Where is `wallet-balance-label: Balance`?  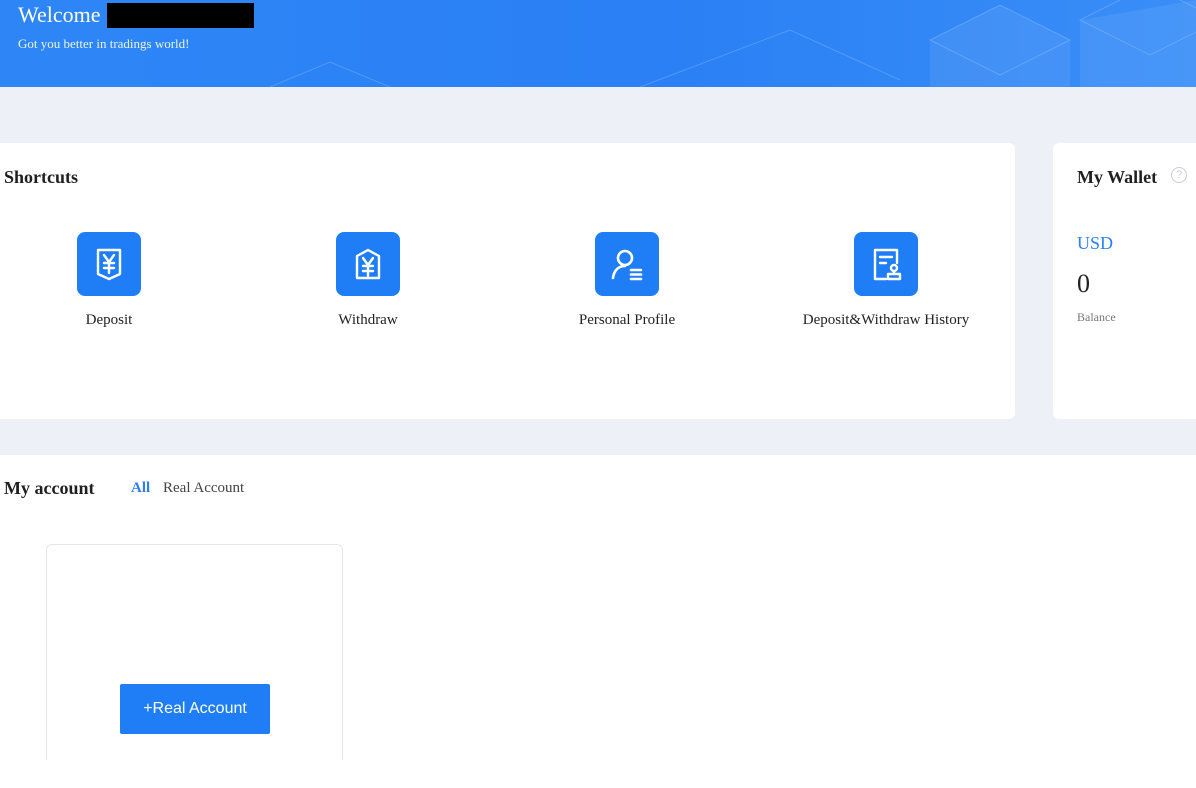 wallet-balance-label: Balance is located at coordinates (1096, 317).